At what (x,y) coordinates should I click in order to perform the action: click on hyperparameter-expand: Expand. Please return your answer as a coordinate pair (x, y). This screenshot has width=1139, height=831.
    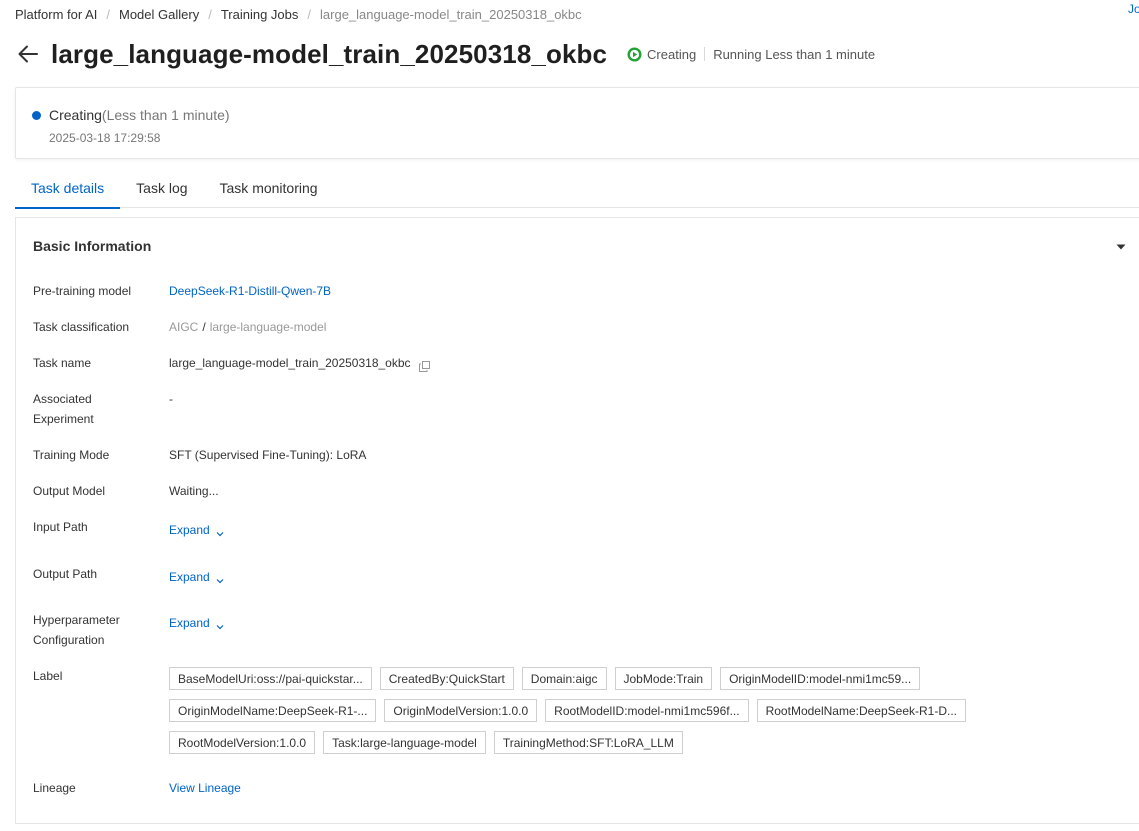
    Looking at the image, I should click on (197, 623).